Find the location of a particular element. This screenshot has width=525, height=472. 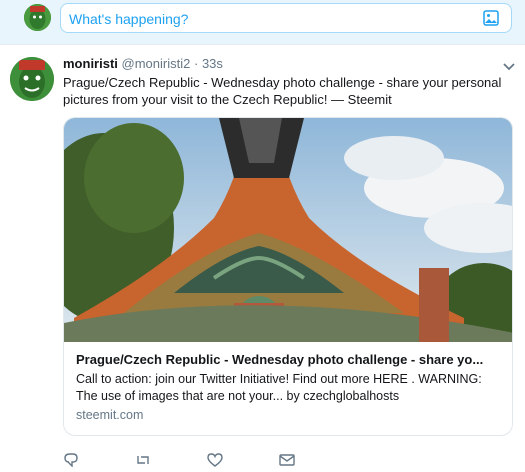

tweet-timestamp: 33s is located at coordinates (212, 63).